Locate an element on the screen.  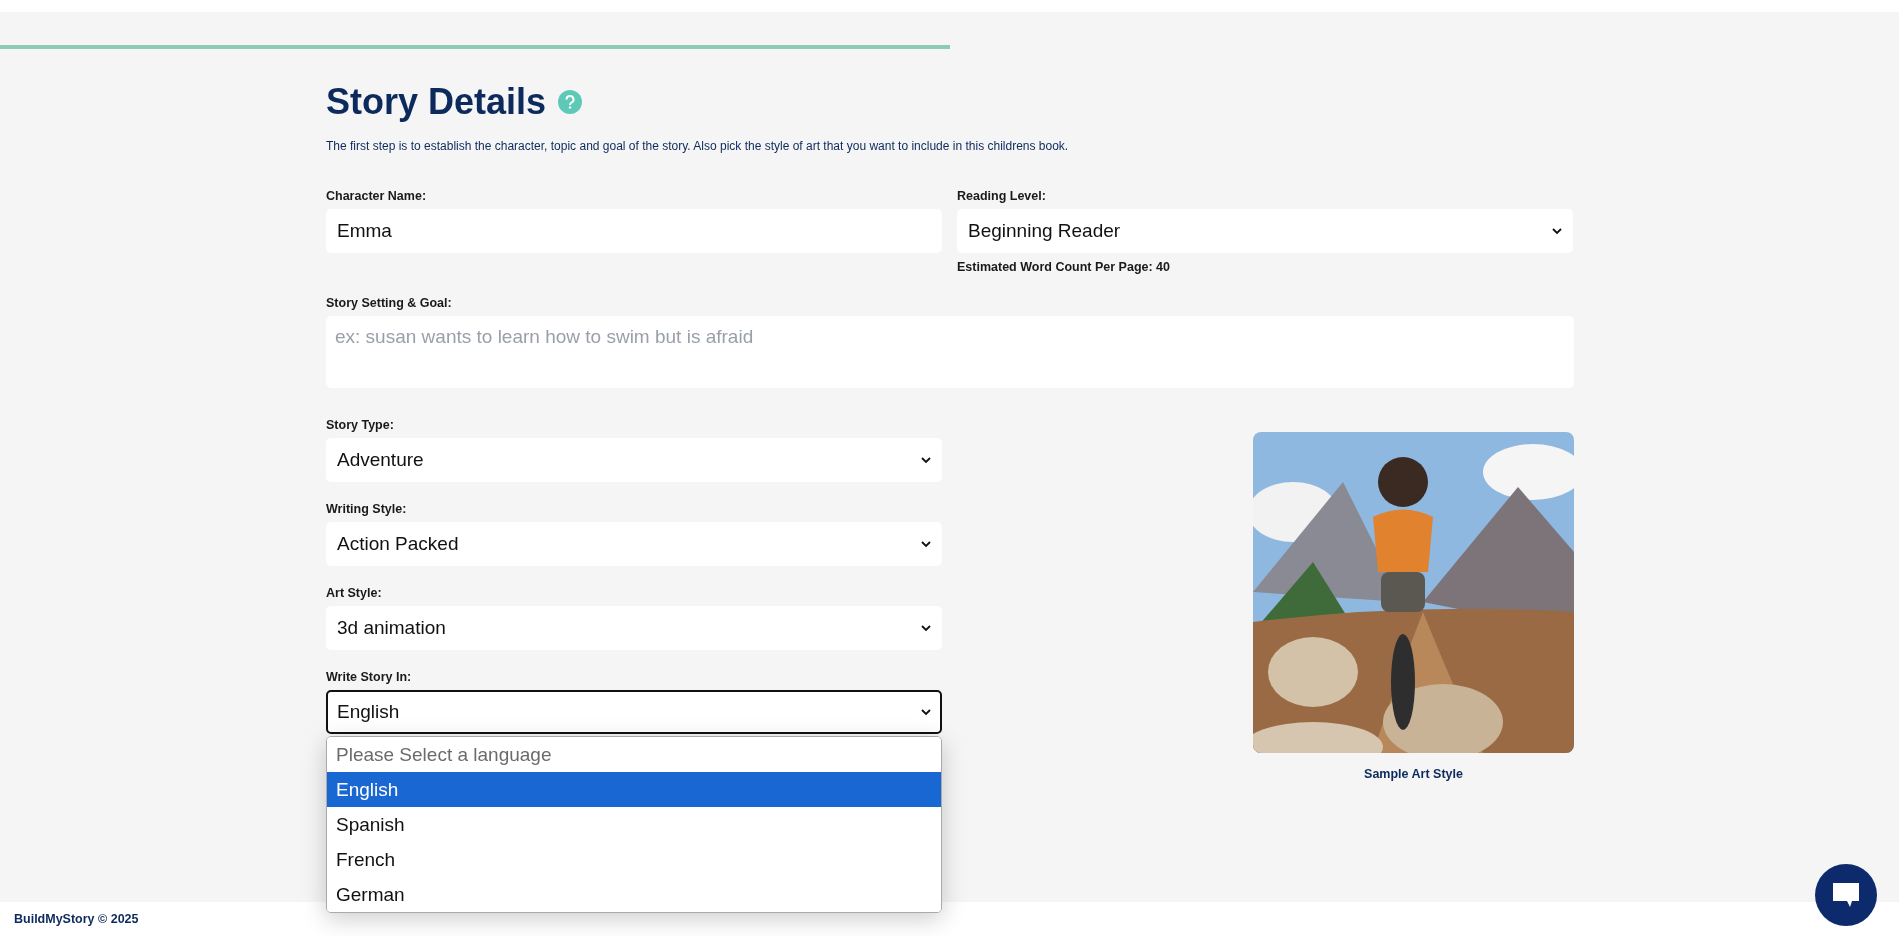
description-text: The first step is to establish the character, topic and goal of the story. Also pick the style of art that you want to include in this childrens book. is located at coordinates (698, 146).